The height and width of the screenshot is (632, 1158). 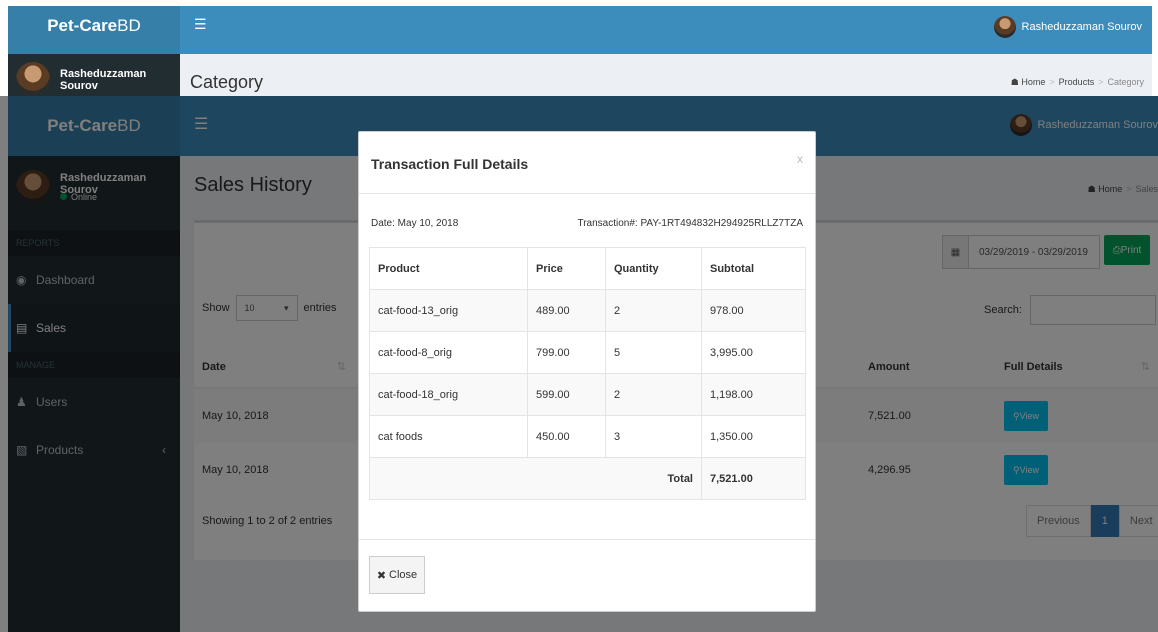 I want to click on back-breadcrumb-current: Category, so click(x=1125, y=82).